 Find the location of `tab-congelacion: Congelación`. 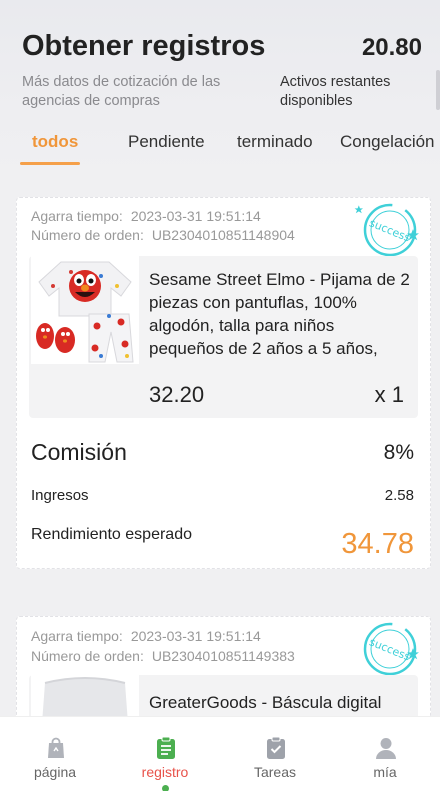

tab-congelacion: Congelación is located at coordinates (387, 142).